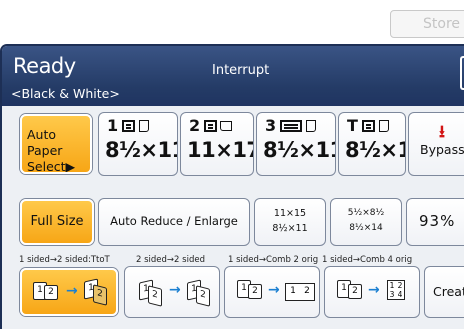 This screenshot has height=329, width=464. What do you see at coordinates (442, 149) in the screenshot?
I see `bypass-label: Bypass` at bounding box center [442, 149].